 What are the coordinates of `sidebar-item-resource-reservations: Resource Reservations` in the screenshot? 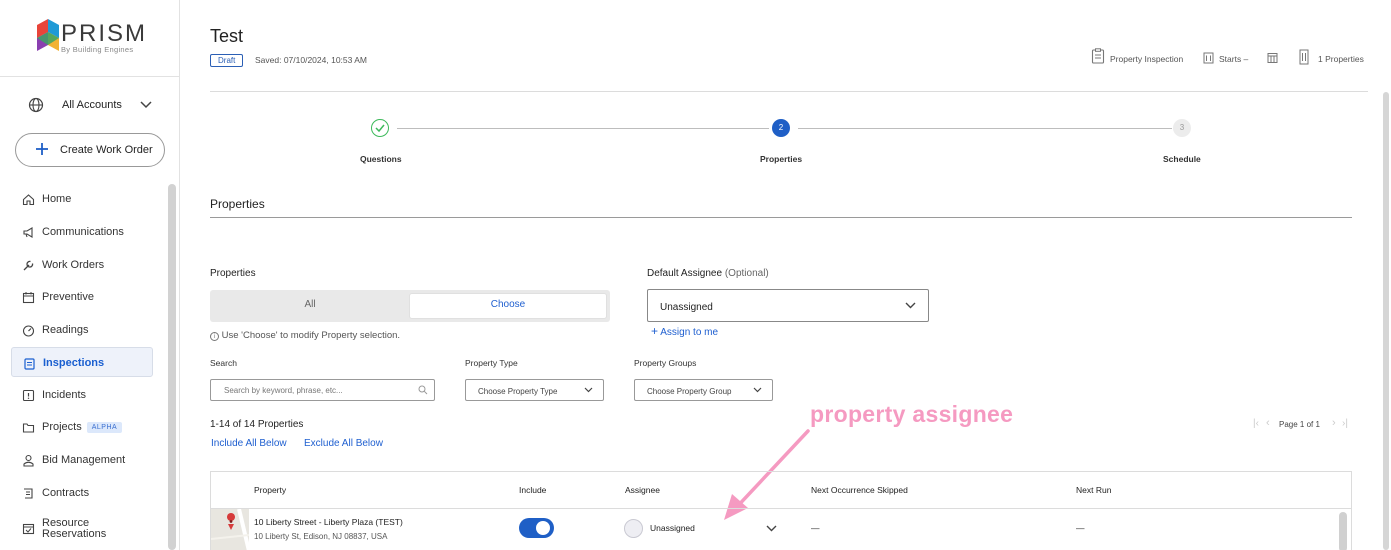 It's located at (82, 530).